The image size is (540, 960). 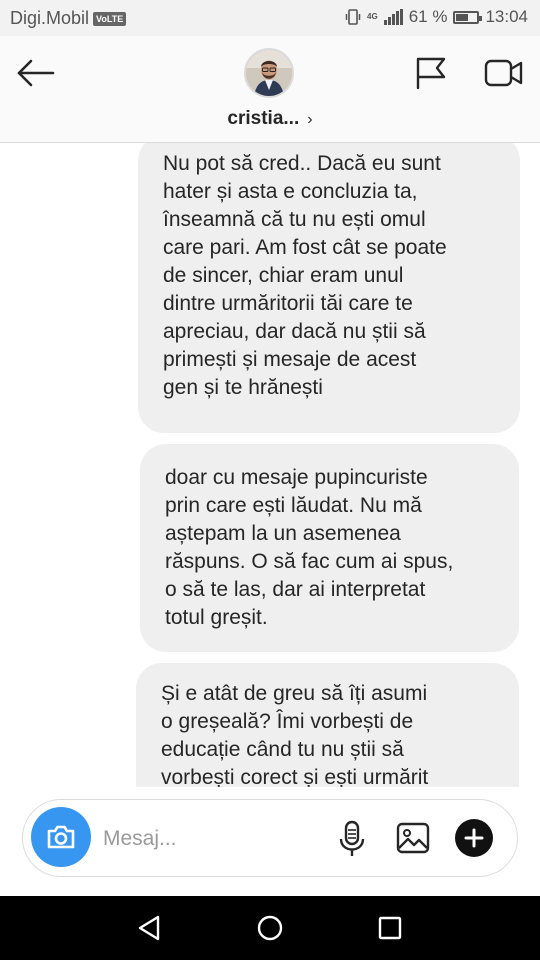 What do you see at coordinates (50, 18) in the screenshot?
I see `carrier-name: Digi.Mobil` at bounding box center [50, 18].